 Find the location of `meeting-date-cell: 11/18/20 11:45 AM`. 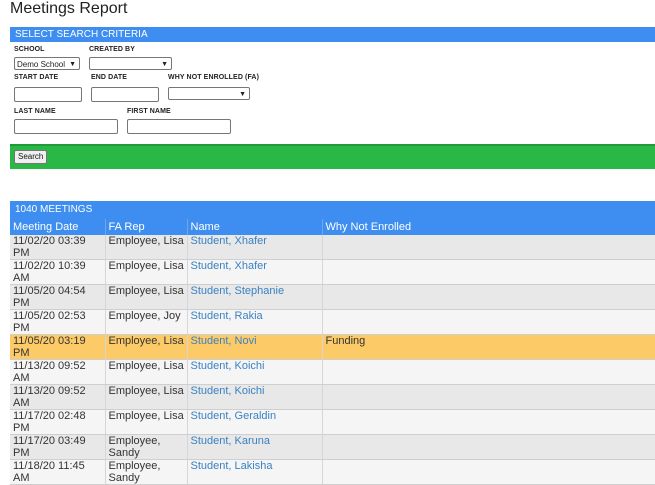

meeting-date-cell: 11/18/20 11:45 AM is located at coordinates (58, 472).